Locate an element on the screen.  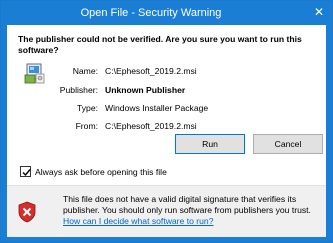
close-button: ✕ is located at coordinates (319, 12).